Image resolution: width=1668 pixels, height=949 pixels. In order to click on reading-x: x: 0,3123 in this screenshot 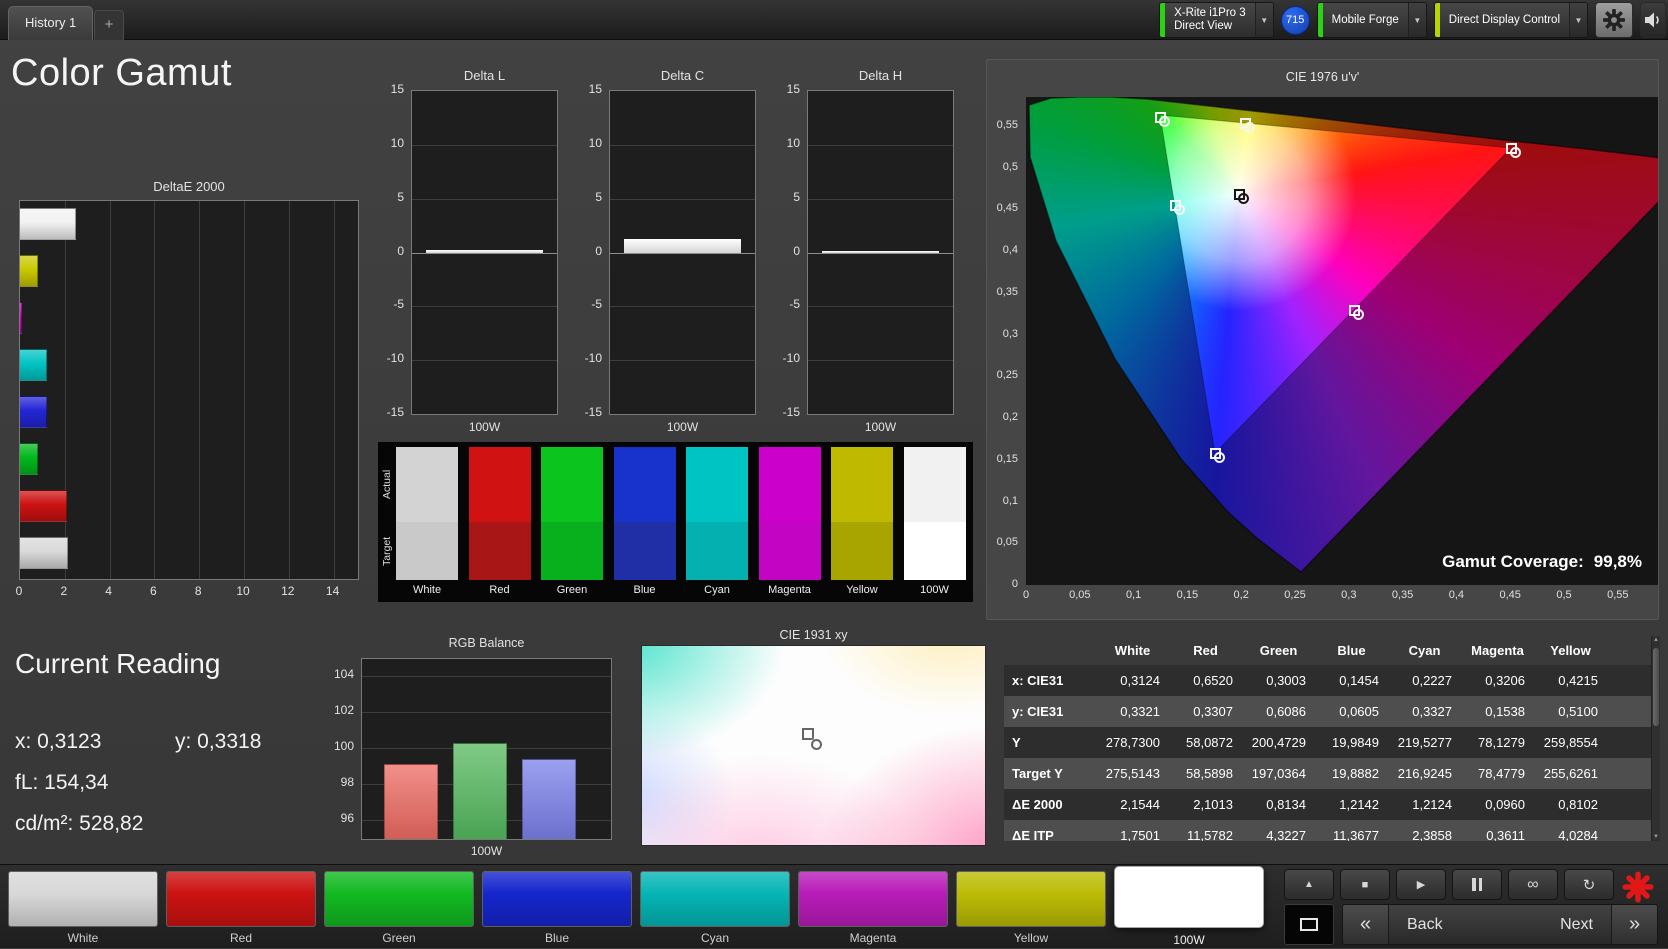, I will do `click(58, 741)`.